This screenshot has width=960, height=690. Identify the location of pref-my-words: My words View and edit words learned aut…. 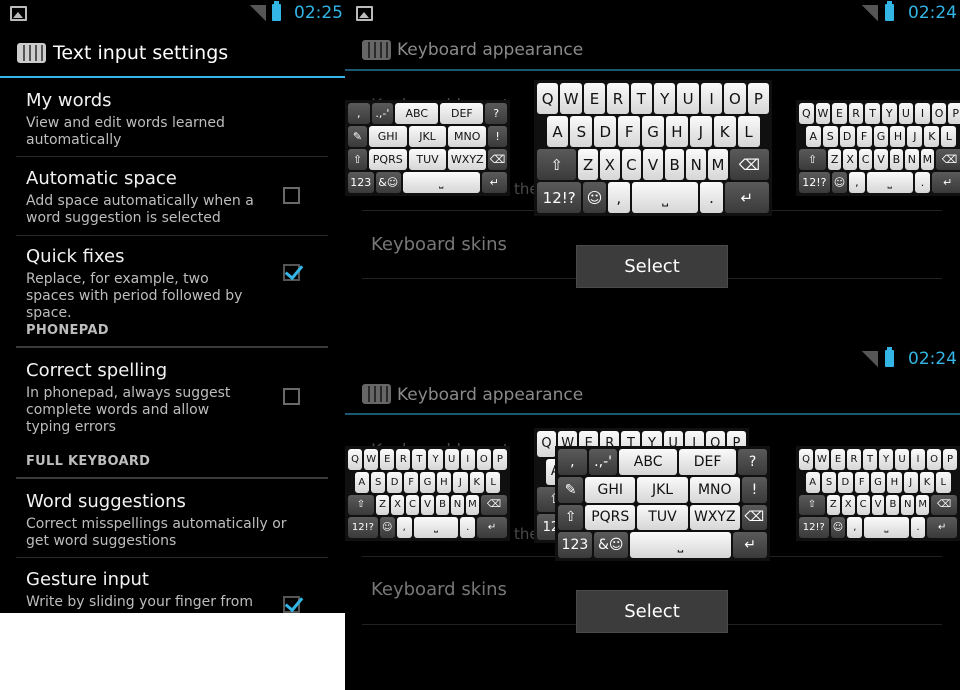
(166, 119).